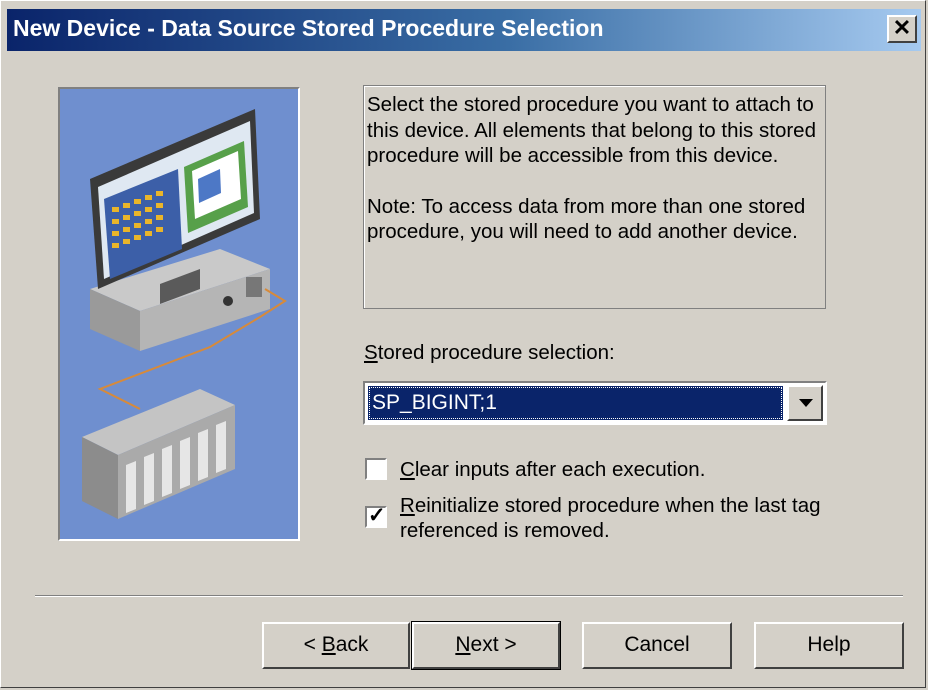 Image resolution: width=928 pixels, height=690 pixels. I want to click on chevron-down-icon, so click(806, 403).